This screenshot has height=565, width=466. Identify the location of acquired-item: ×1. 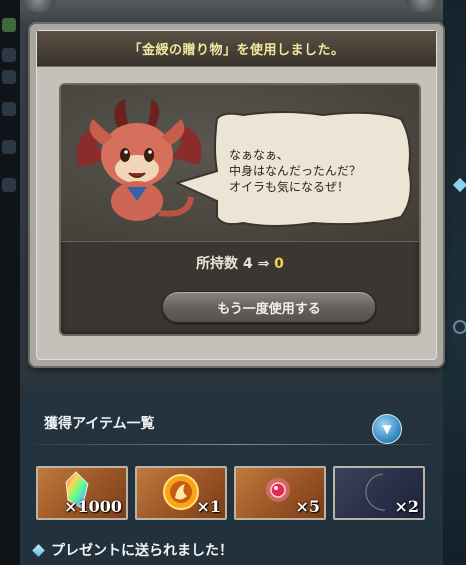
(181, 493).